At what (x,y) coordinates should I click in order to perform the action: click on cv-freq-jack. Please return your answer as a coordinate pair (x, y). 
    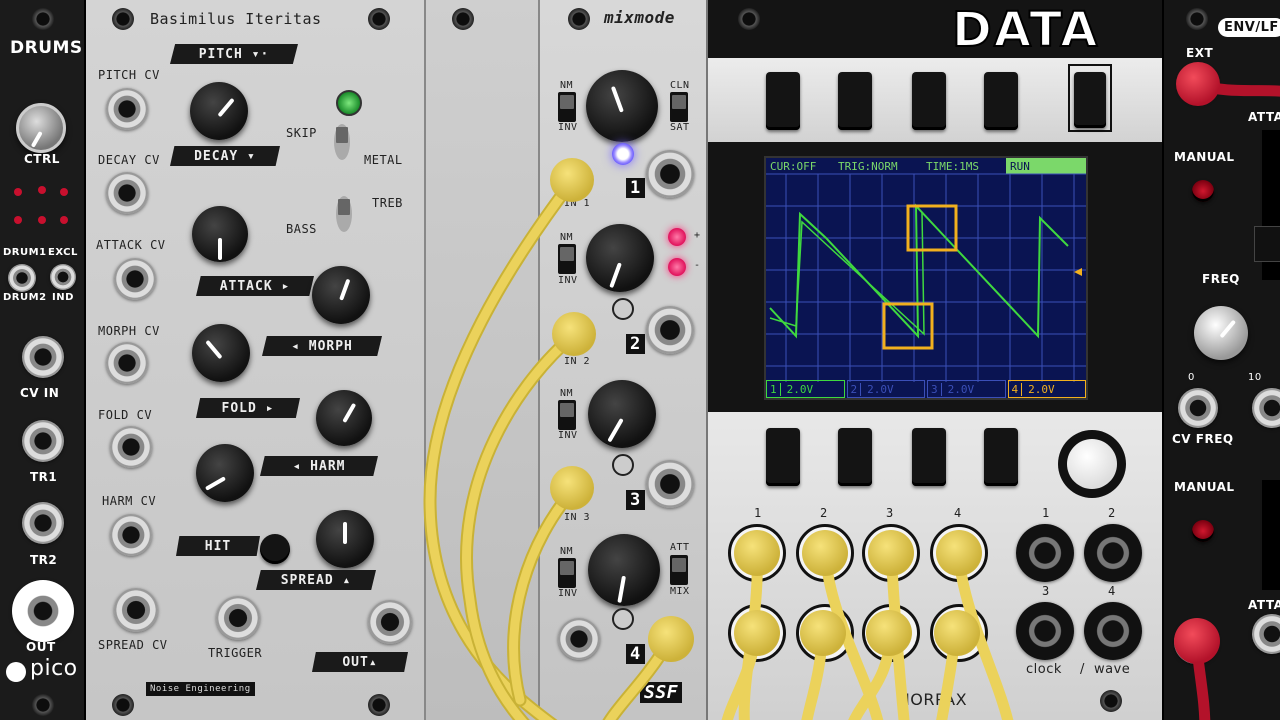
    Looking at the image, I should click on (1198, 408).